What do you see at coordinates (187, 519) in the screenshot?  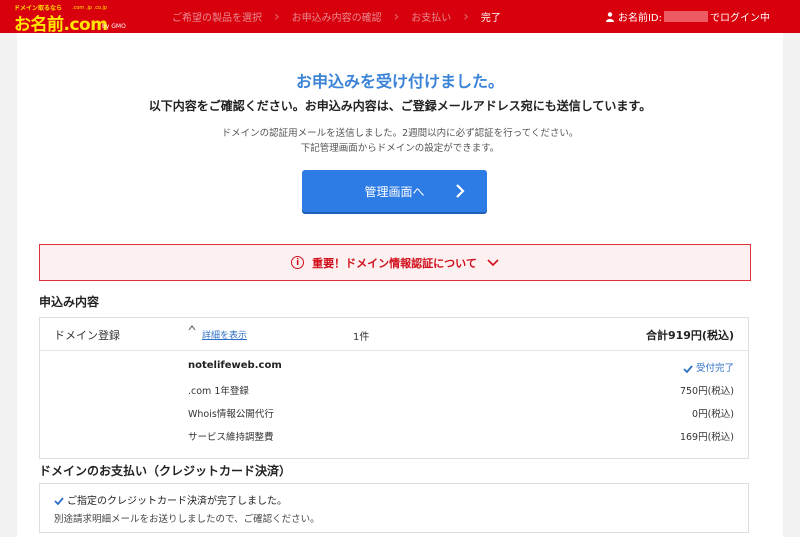 I see `payment-line2: 別途請求明細メールをお送りしましたので、ご確認ください。` at bounding box center [187, 519].